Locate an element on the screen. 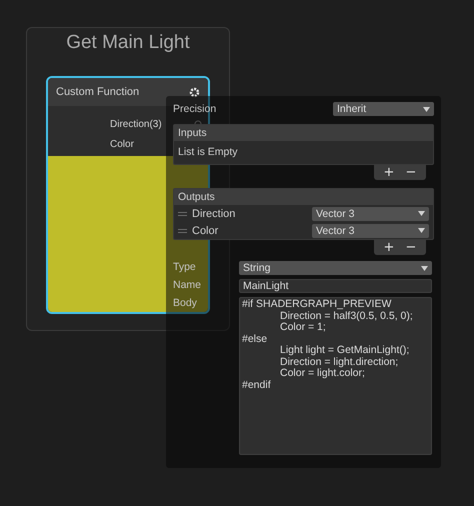  gear-icon is located at coordinates (194, 92).